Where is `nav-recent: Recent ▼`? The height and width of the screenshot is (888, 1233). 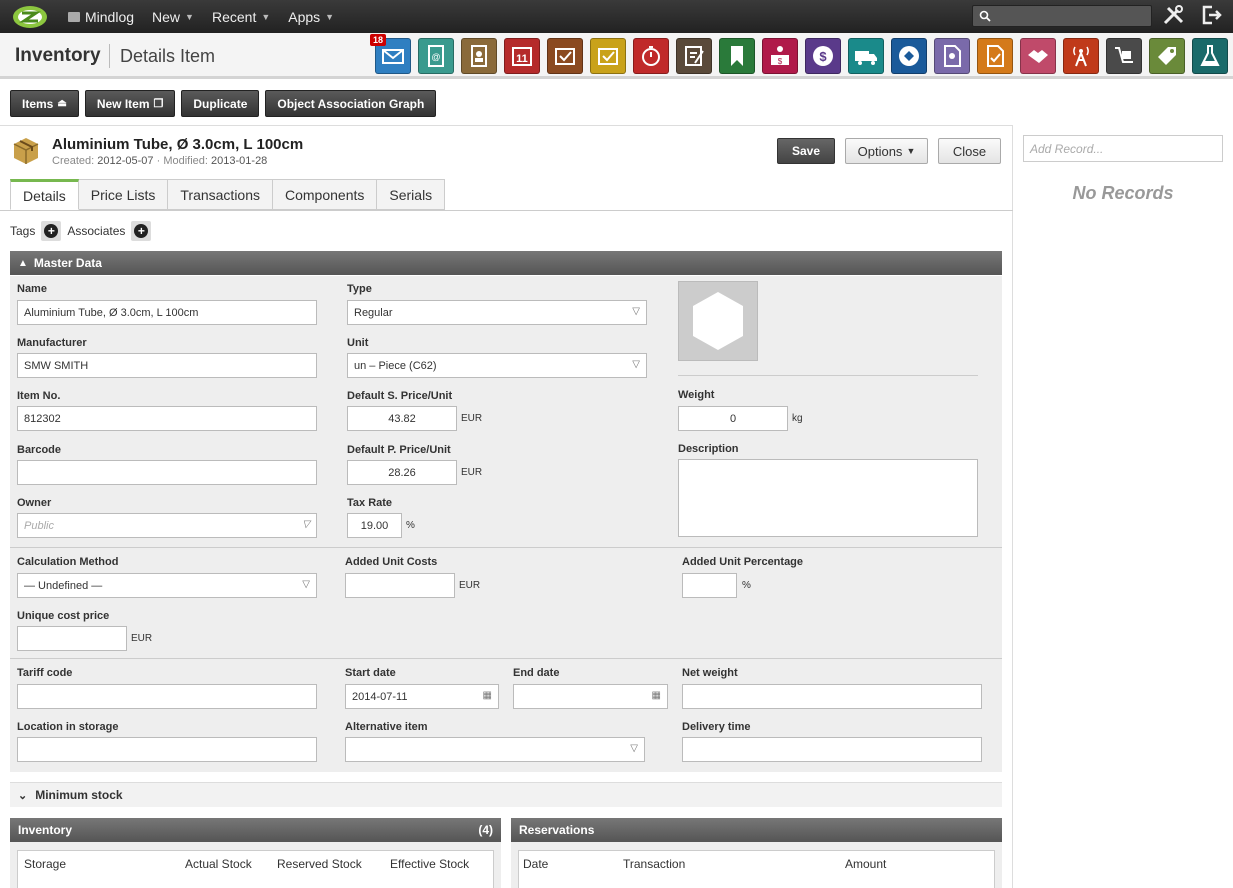
nav-recent: Recent ▼ is located at coordinates (241, 17).